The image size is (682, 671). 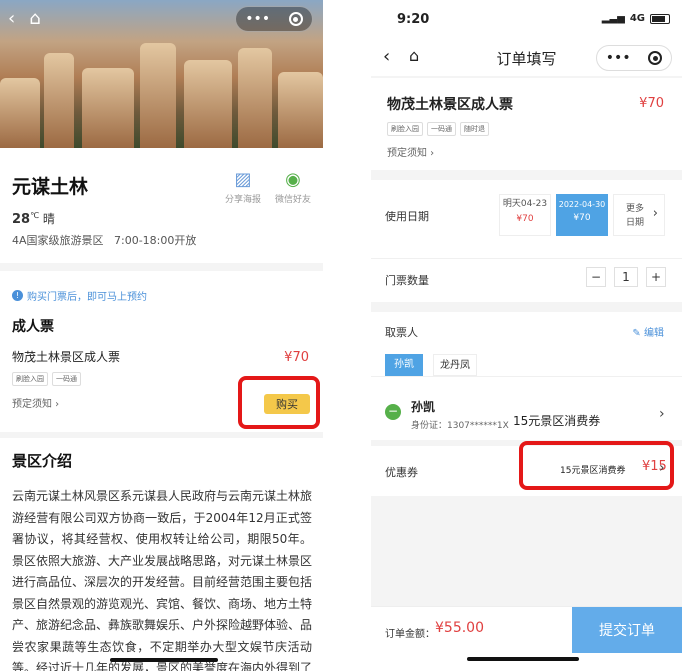 I want to click on date-option-date: 2022-04-30, so click(x=582, y=204).